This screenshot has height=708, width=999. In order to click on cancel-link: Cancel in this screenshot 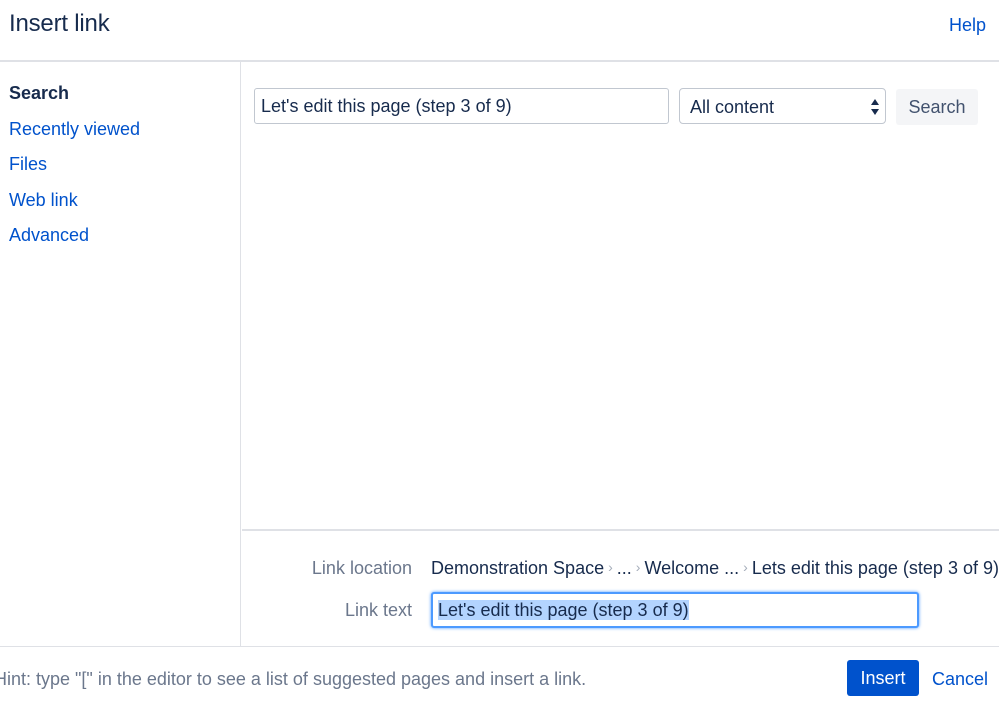, I will do `click(960, 679)`.